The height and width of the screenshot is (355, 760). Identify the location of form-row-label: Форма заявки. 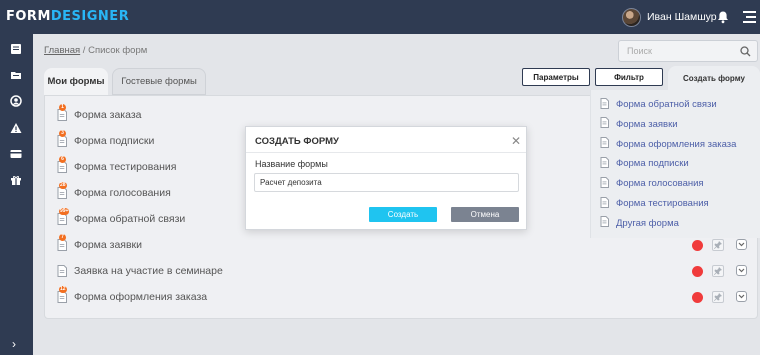
(108, 245).